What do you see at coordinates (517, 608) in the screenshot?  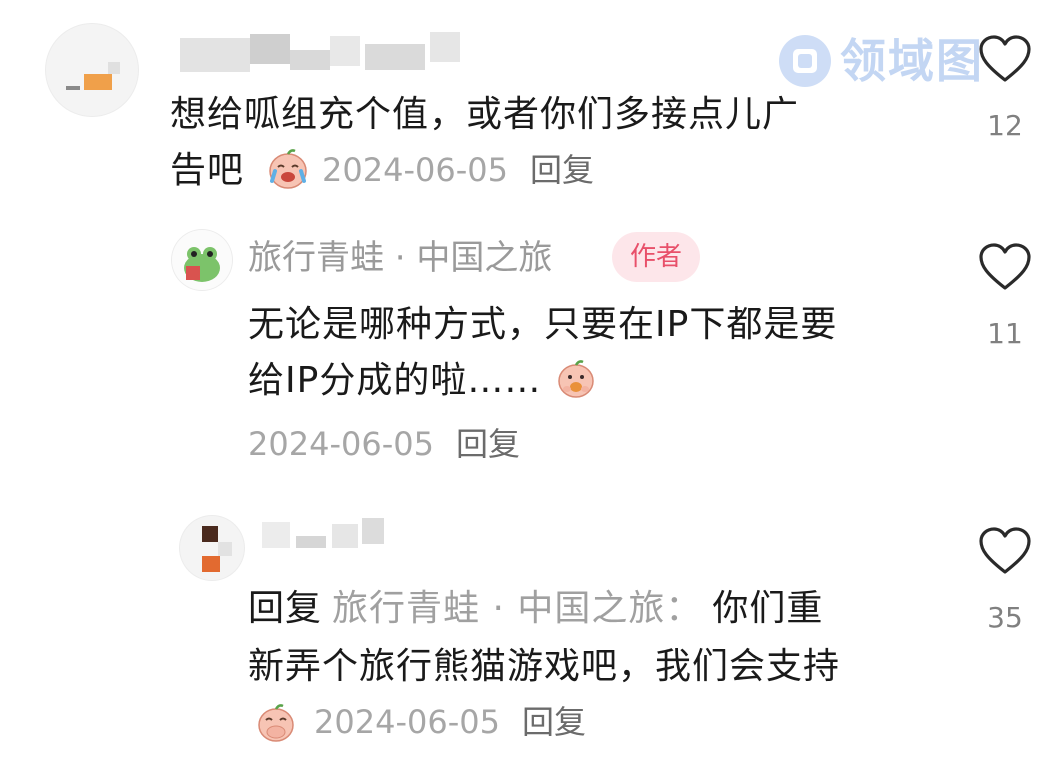 I see `reply-target-author: 旅行青蛙 · 中国之旅：` at bounding box center [517, 608].